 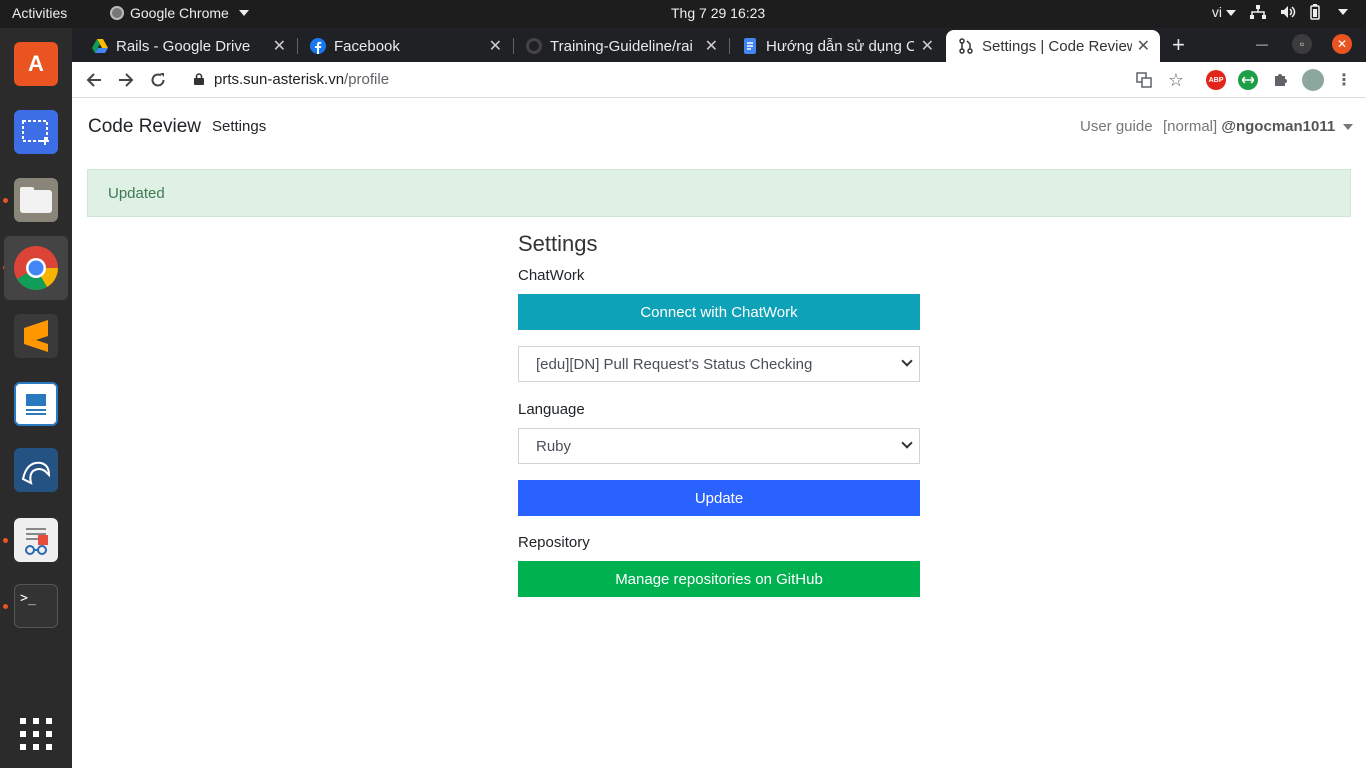 What do you see at coordinates (183, 46) in the screenshot?
I see `tab-title: Rails - Google Drive` at bounding box center [183, 46].